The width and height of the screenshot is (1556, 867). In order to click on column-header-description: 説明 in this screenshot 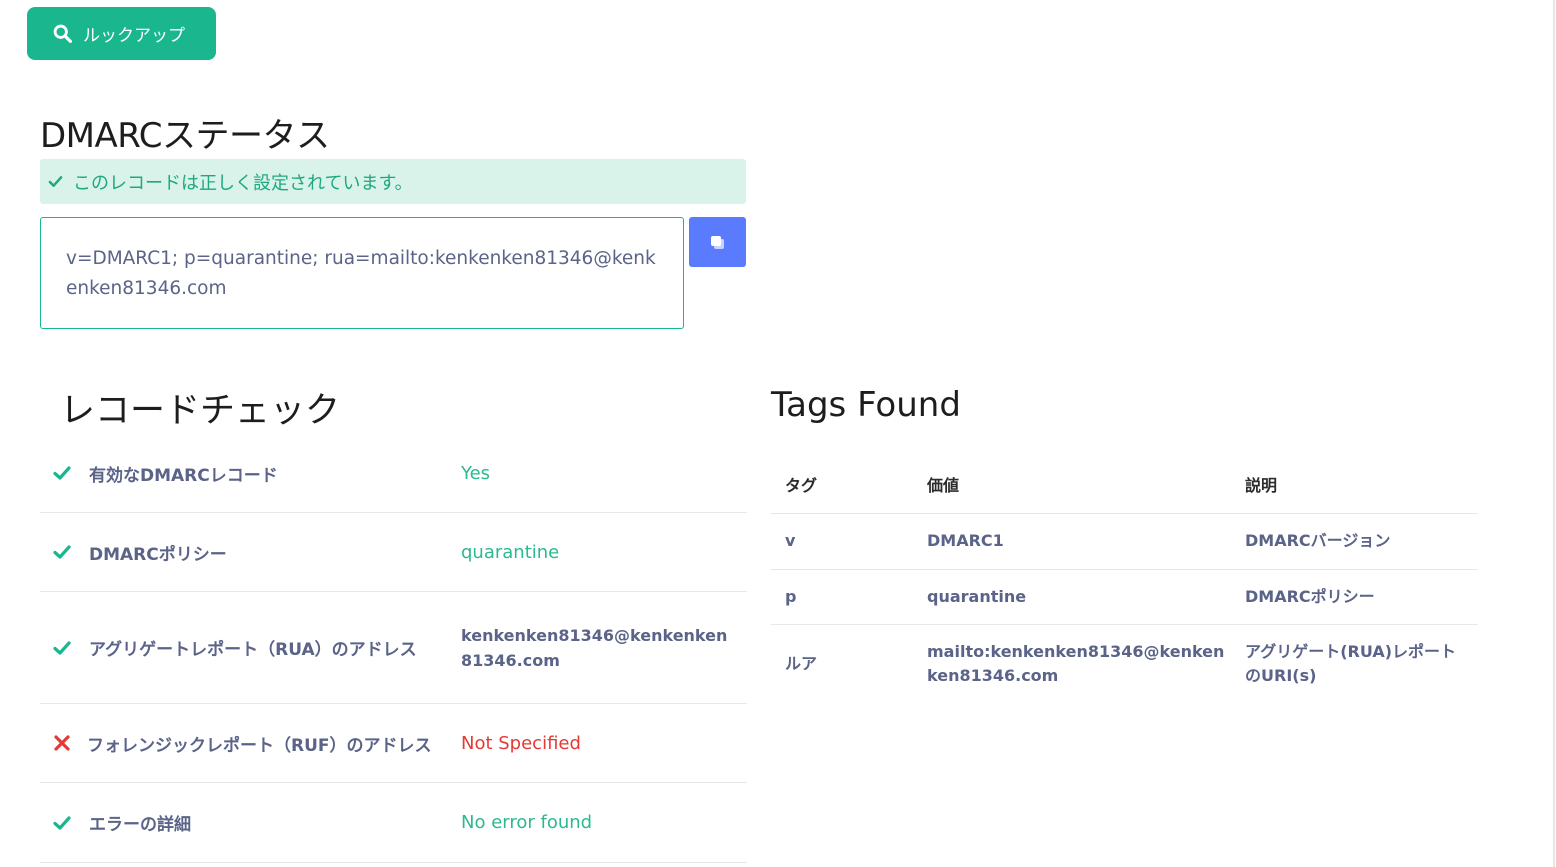, I will do `click(1361, 484)`.